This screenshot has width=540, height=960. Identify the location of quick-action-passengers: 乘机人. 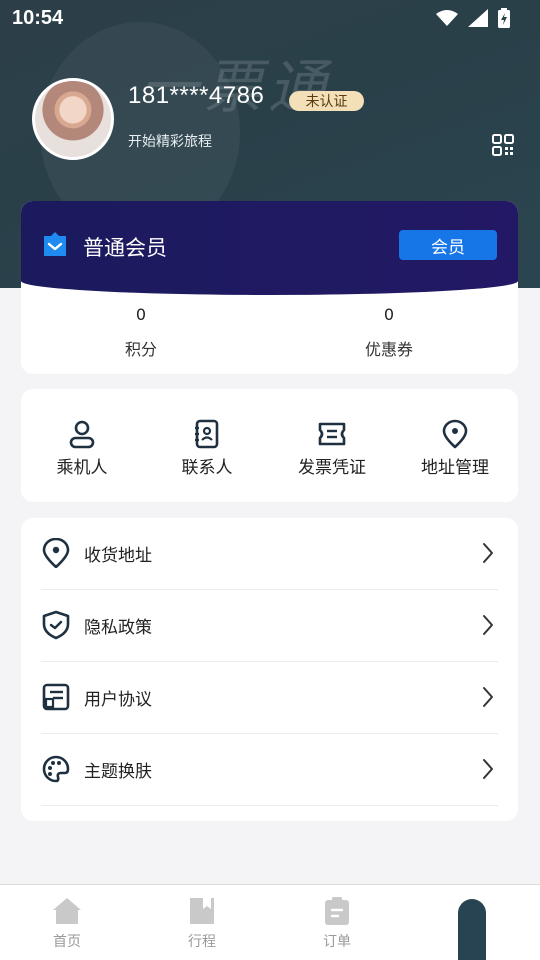
(82, 448).